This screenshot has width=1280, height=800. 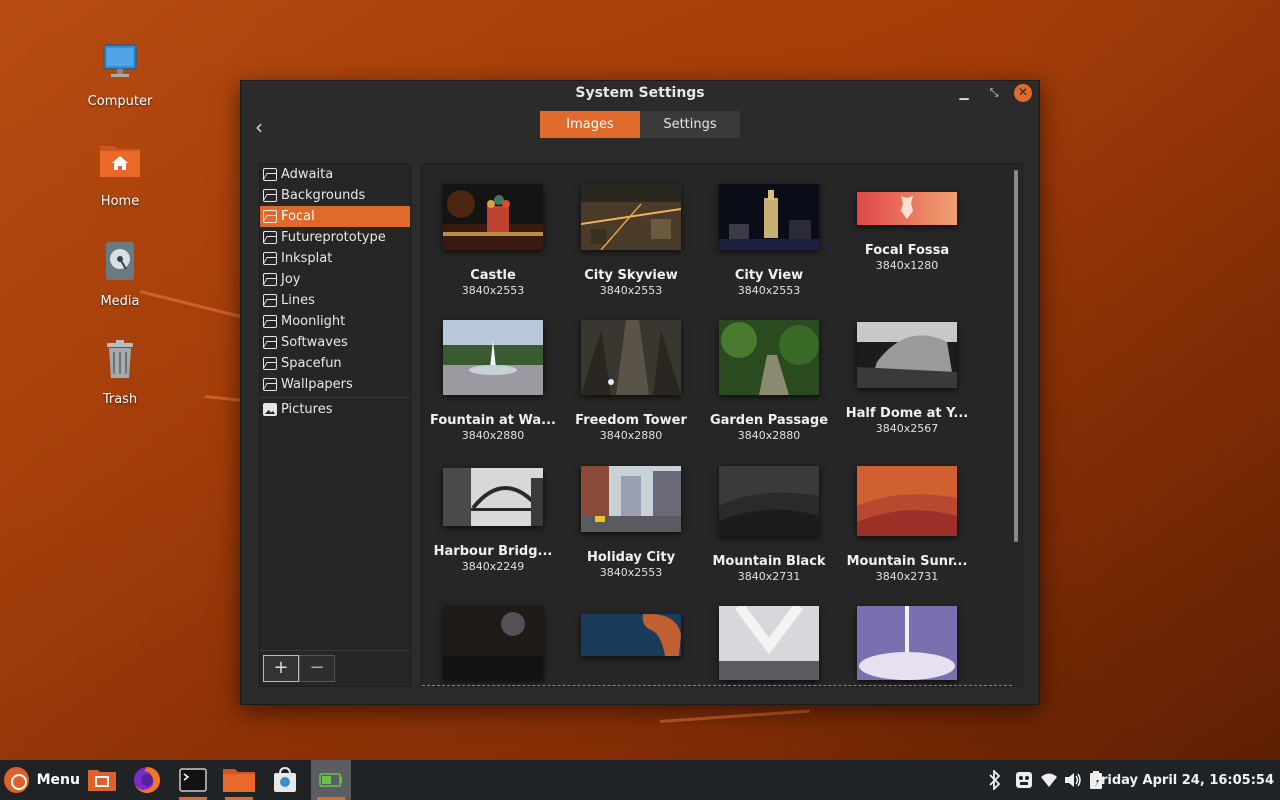 I want to click on launcher-show-desktop, so click(x=102, y=780).